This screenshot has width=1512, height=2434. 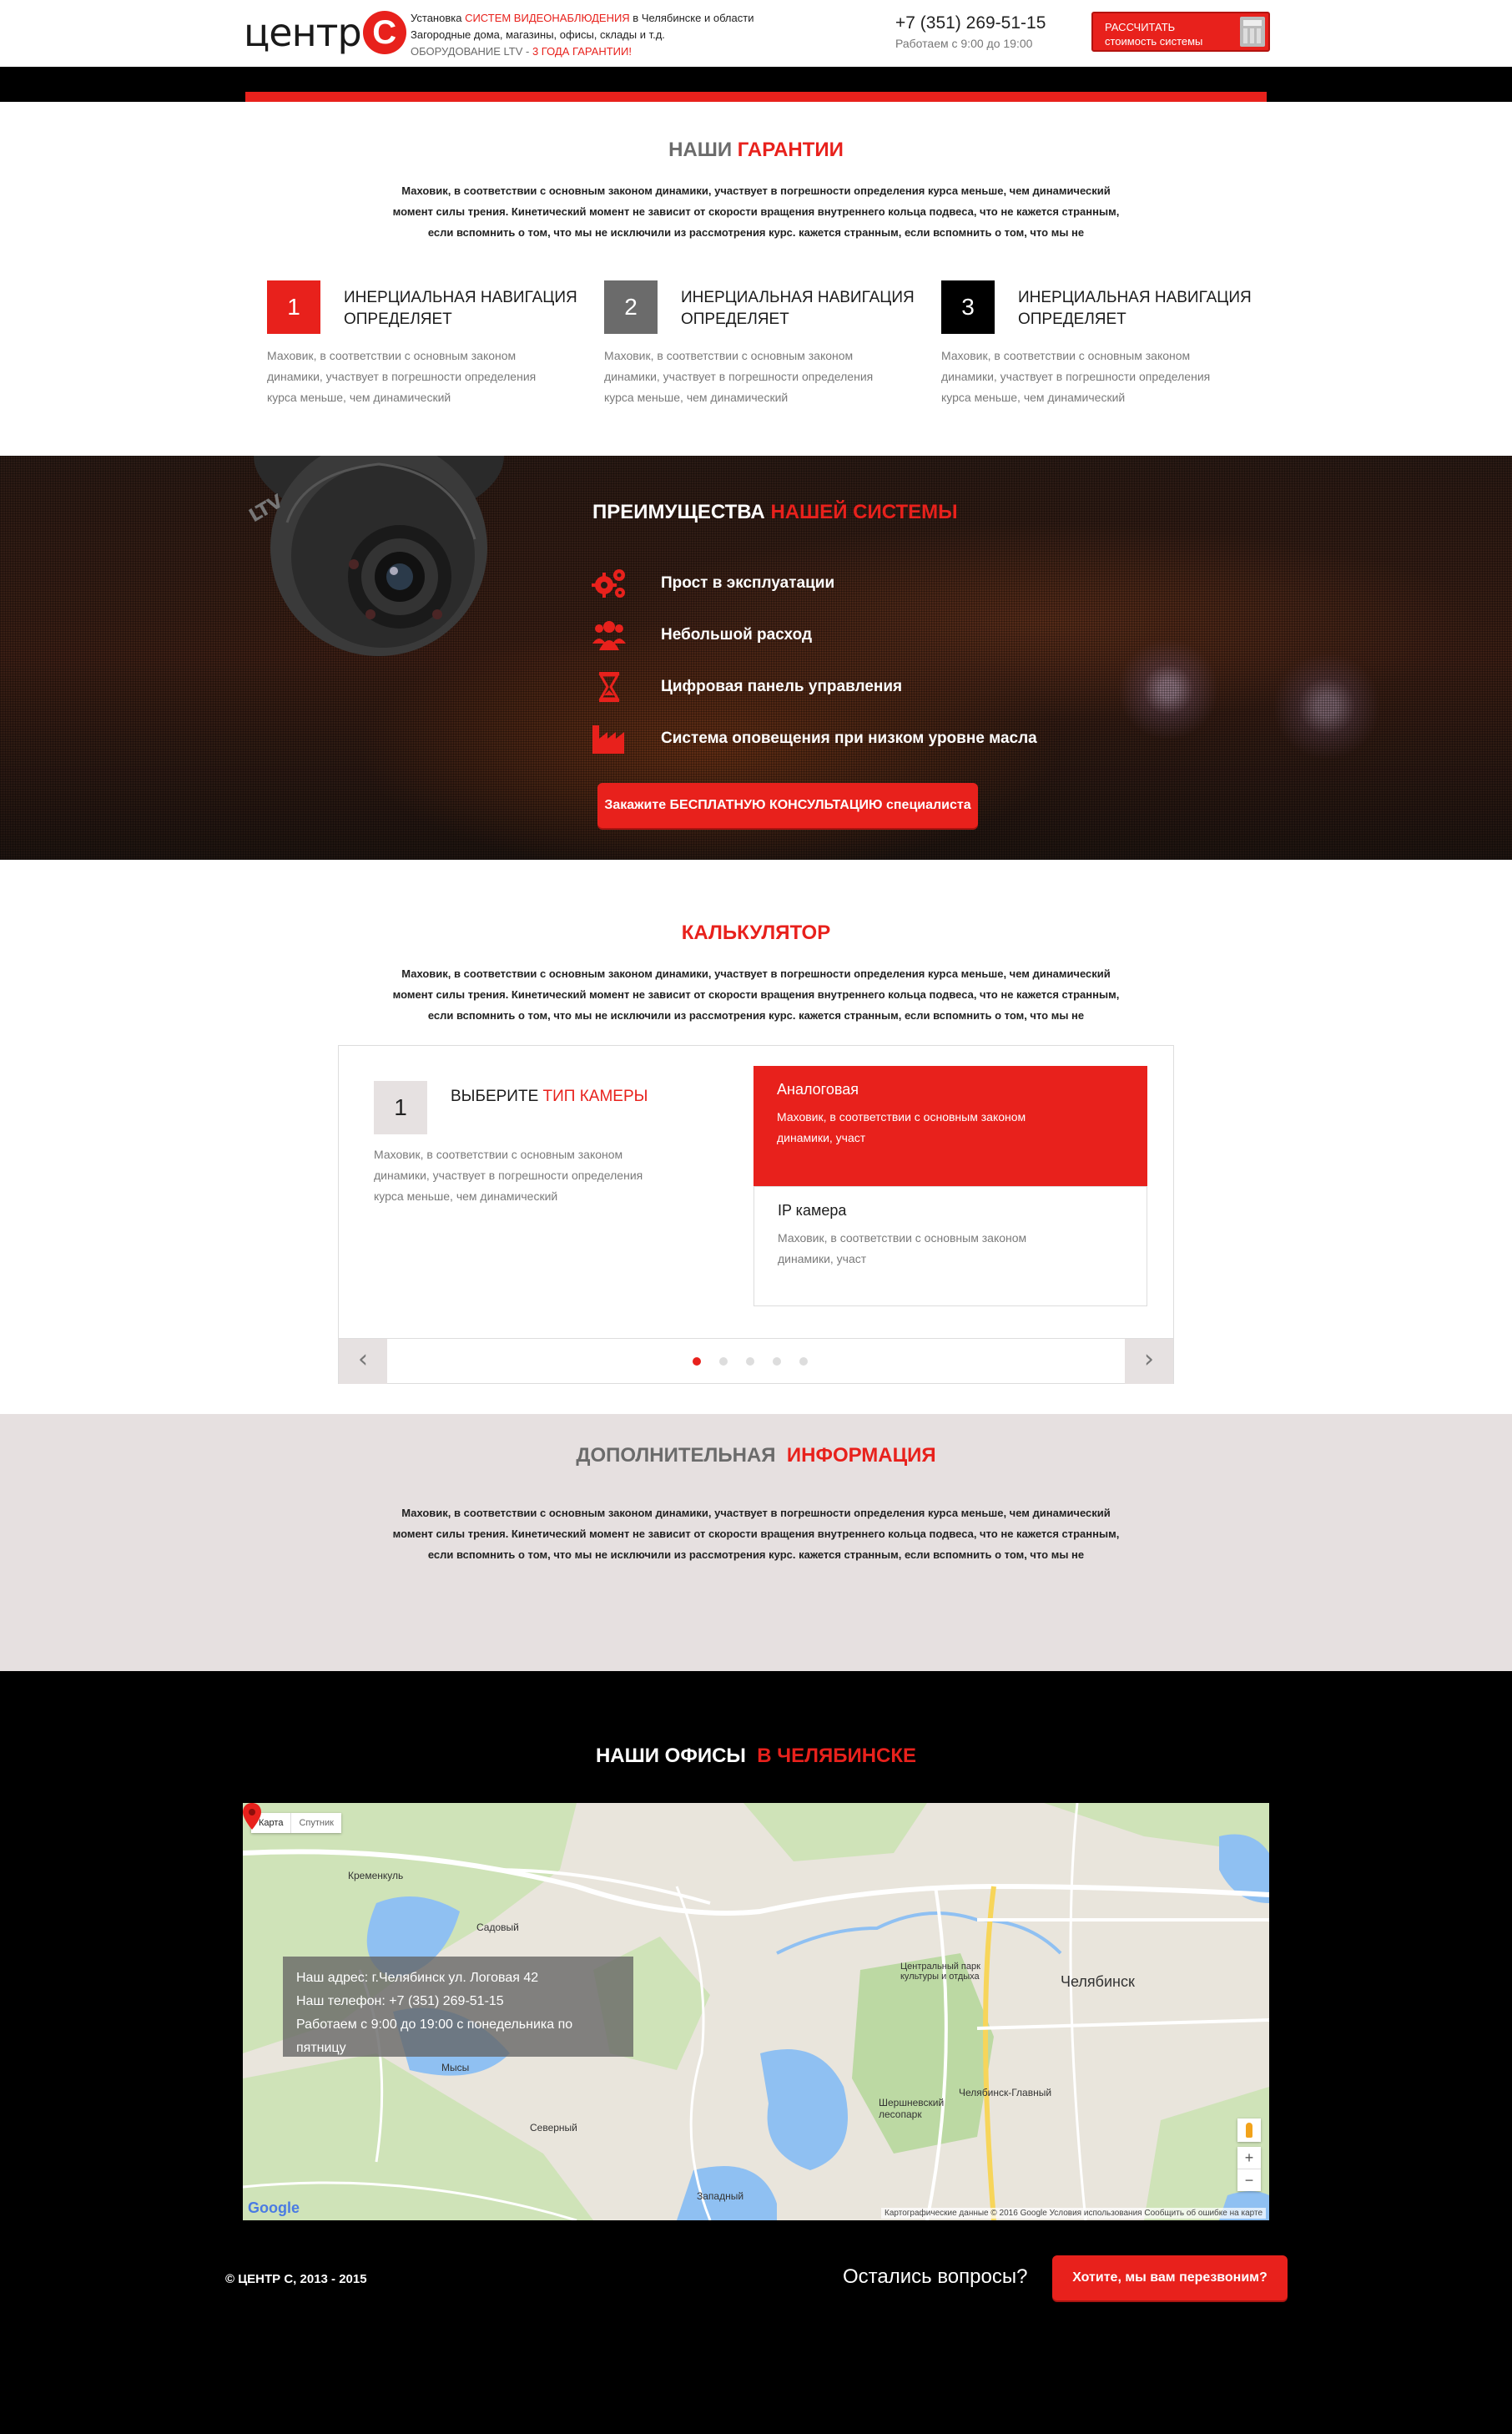 I want to click on advantages-title: ПРЕИМУЩЕСТВА НАШЕЙ СИСТЕМЫ, so click(x=775, y=512).